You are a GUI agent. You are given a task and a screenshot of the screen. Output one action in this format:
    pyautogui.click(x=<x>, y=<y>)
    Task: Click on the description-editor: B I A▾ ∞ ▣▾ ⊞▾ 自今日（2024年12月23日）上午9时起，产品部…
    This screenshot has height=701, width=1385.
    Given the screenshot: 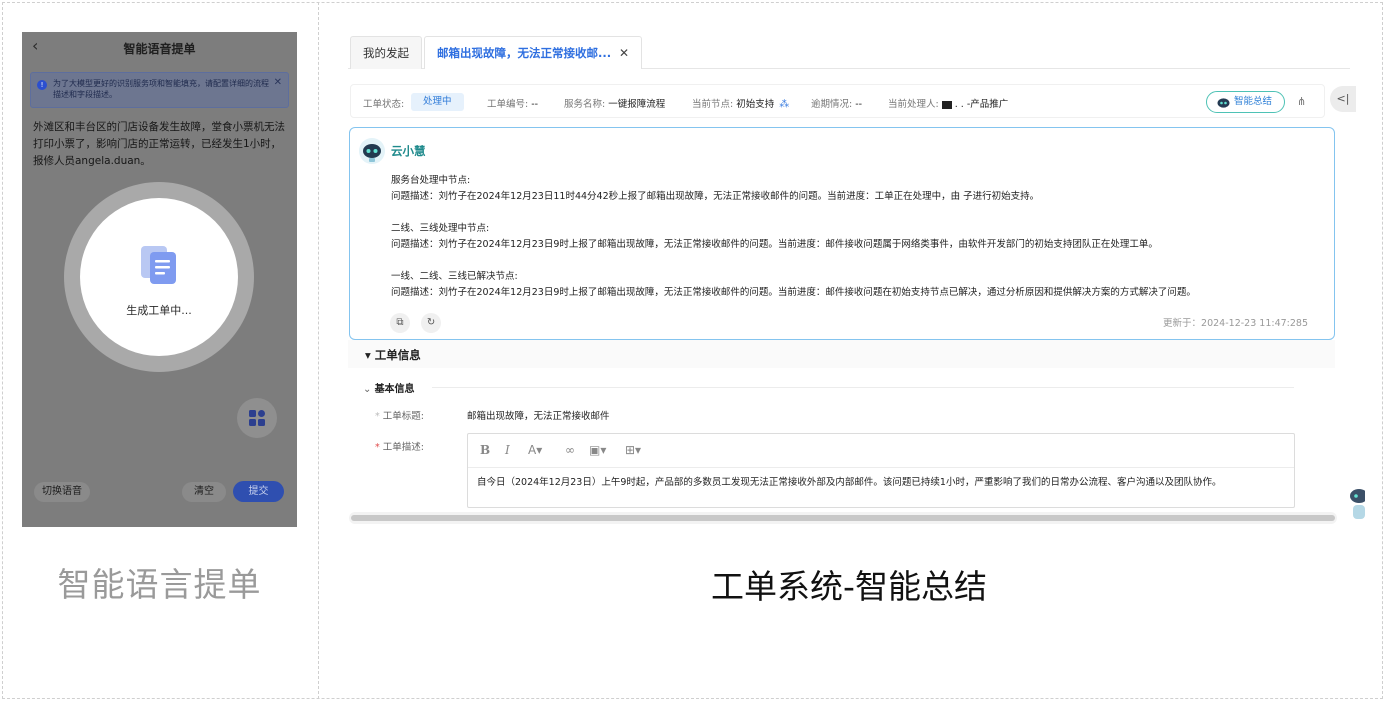 What is the action you would take?
    pyautogui.click(x=881, y=470)
    